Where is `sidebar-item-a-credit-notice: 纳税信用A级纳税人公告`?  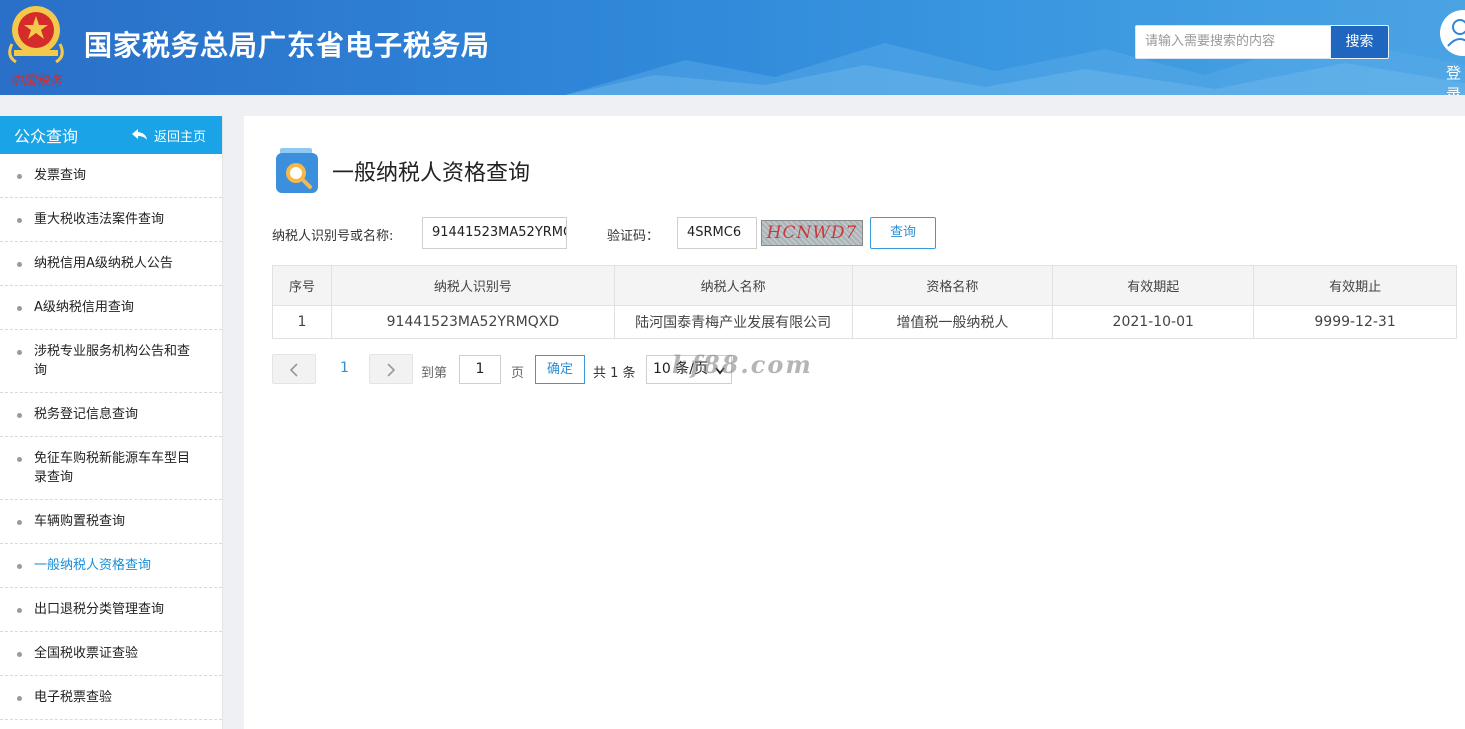 sidebar-item-a-credit-notice: 纳税信用A级纳税人公告 is located at coordinates (111, 264).